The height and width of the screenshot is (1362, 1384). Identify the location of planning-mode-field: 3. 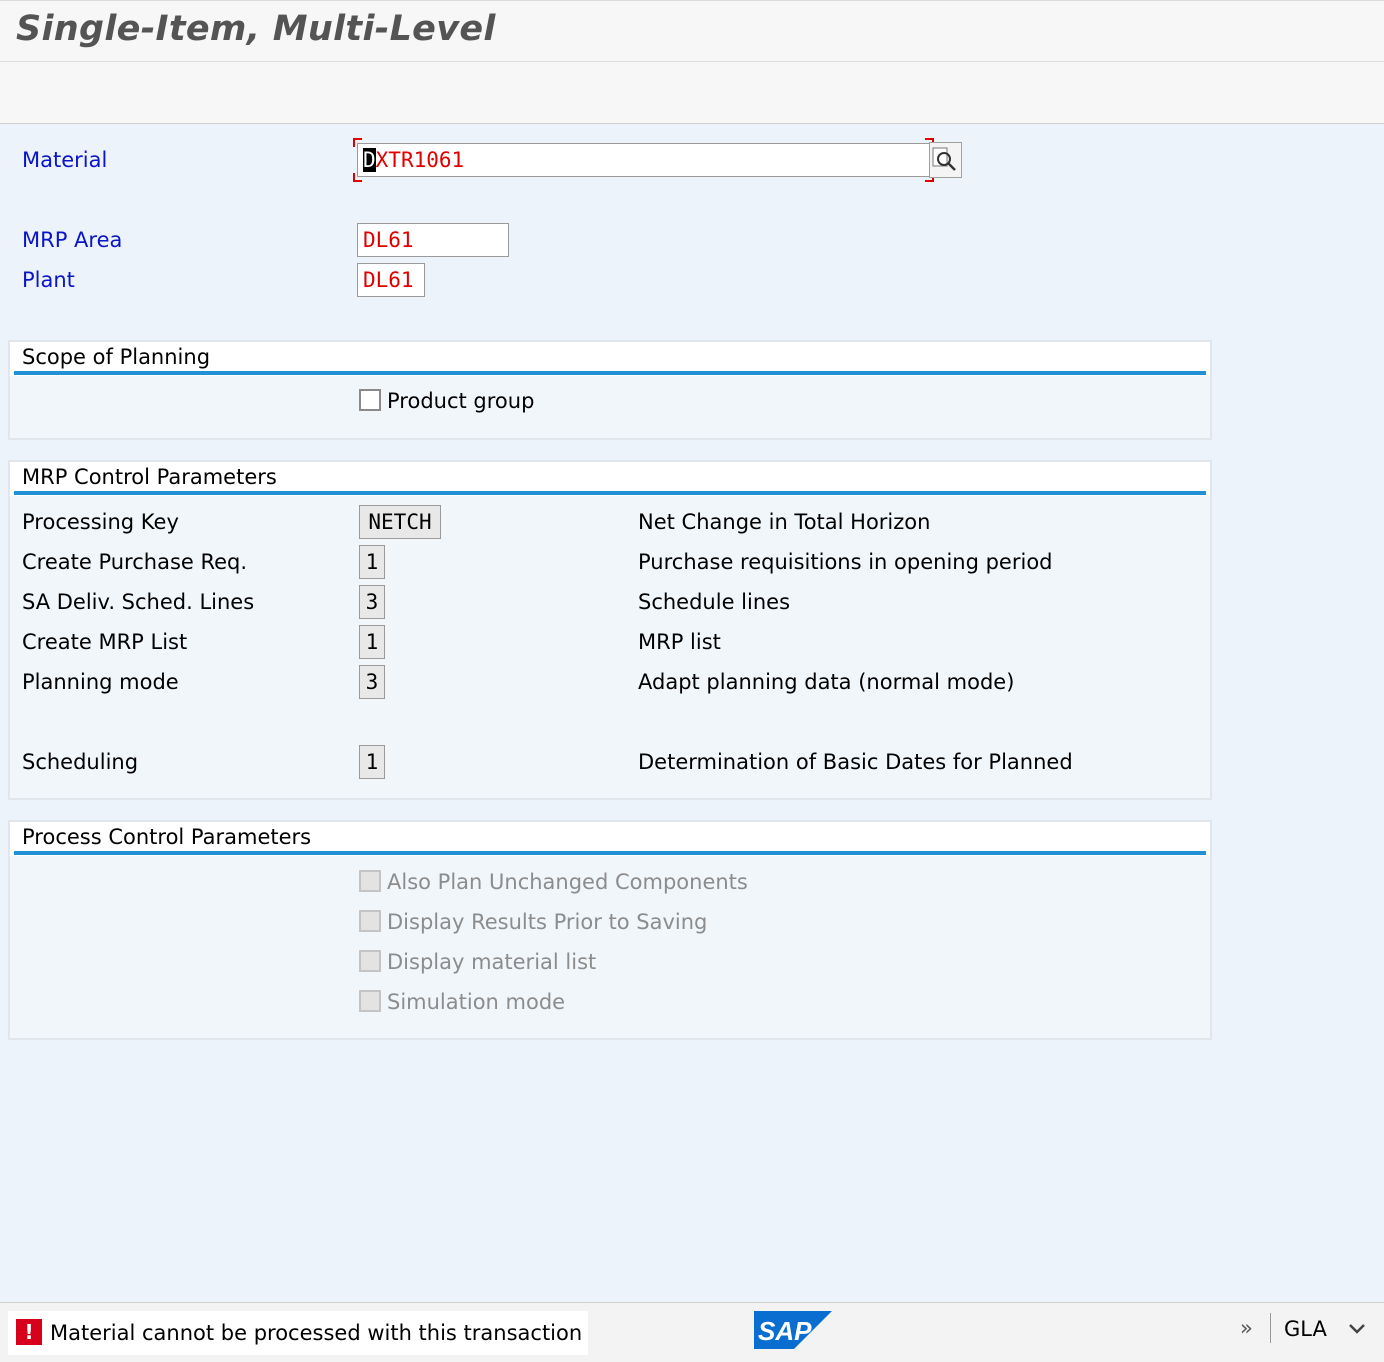
(372, 682).